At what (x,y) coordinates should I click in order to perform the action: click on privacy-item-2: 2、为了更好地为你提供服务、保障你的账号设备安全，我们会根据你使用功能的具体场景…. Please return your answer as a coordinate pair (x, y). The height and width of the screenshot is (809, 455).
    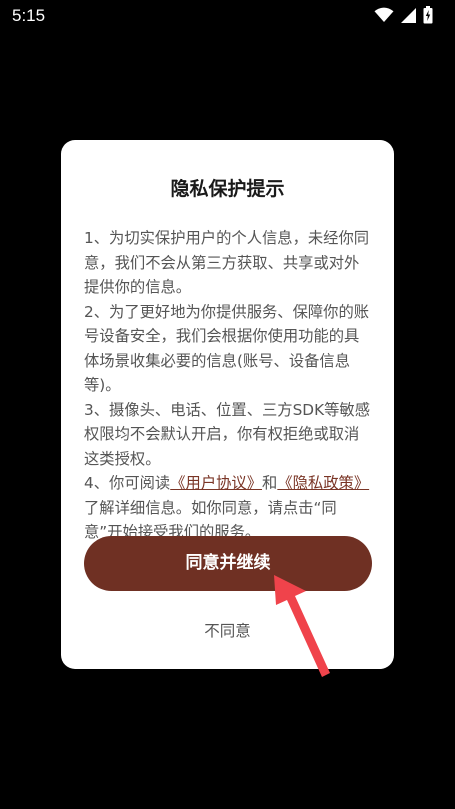
    Looking at the image, I should click on (227, 348).